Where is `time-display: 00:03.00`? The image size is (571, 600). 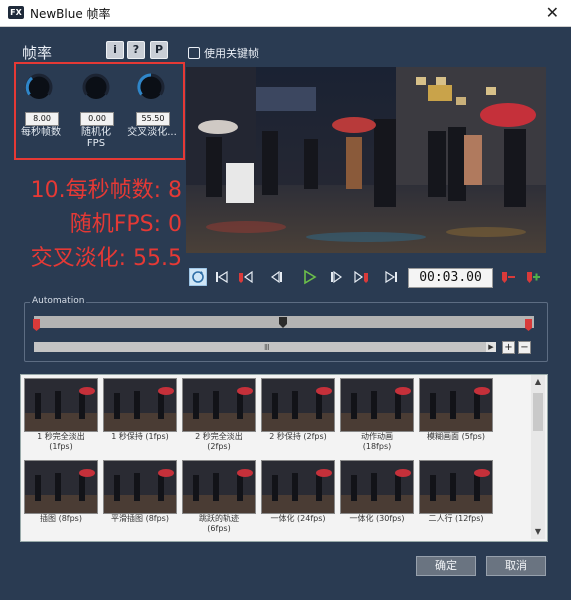
time-display: 00:03.00 is located at coordinates (450, 278).